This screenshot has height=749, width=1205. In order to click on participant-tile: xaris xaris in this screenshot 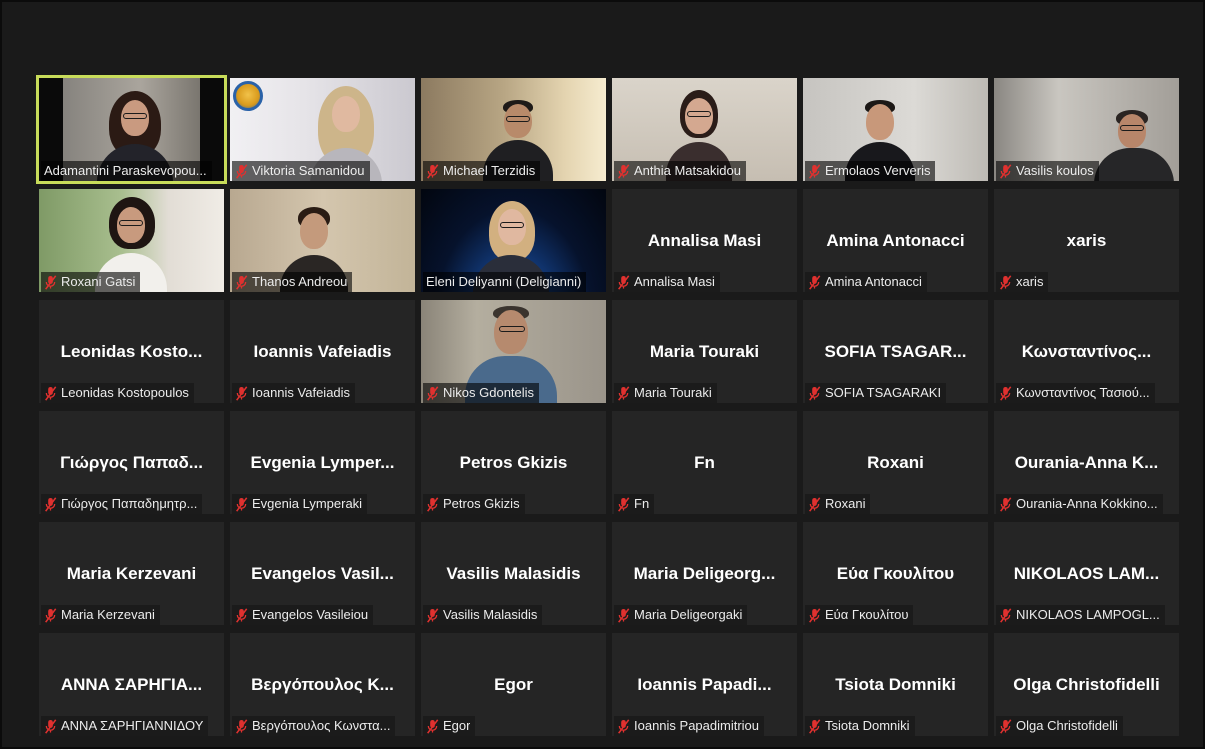, I will do `click(1086, 240)`.